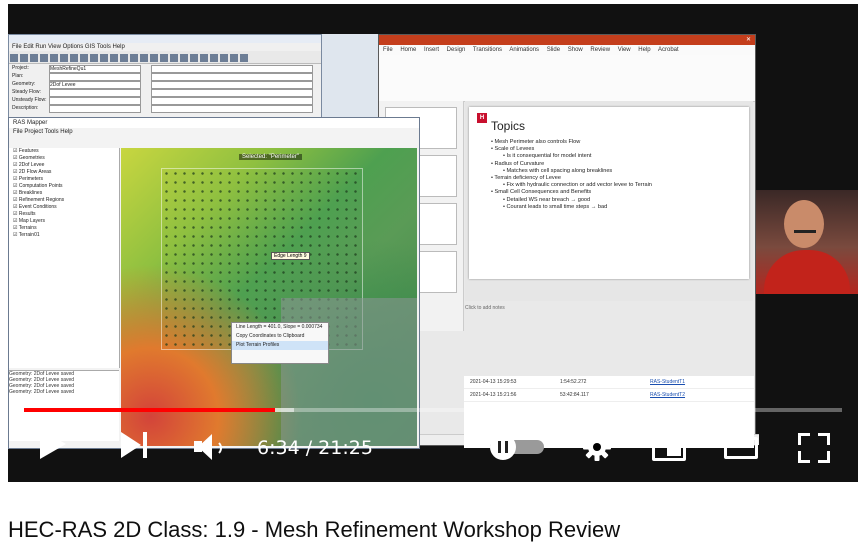 This screenshot has width=866, height=549. What do you see at coordinates (541, 192) in the screenshot?
I see `slide-bullet: • Small Cell Consequences and Benefits` at bounding box center [541, 192].